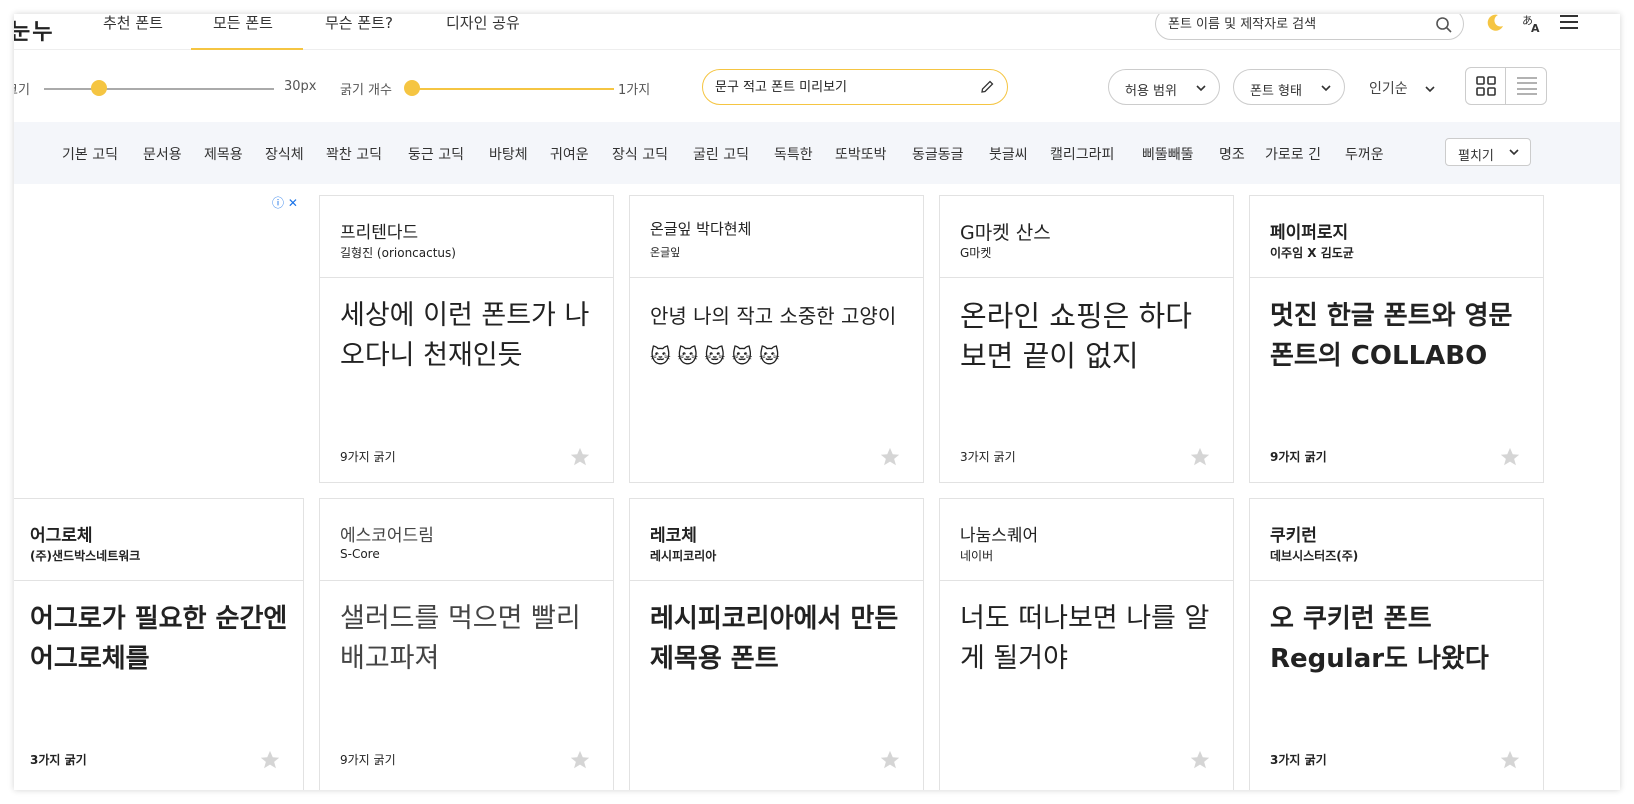 The width and height of the screenshot is (1634, 804). I want to click on view-toggle, so click(1506, 86).